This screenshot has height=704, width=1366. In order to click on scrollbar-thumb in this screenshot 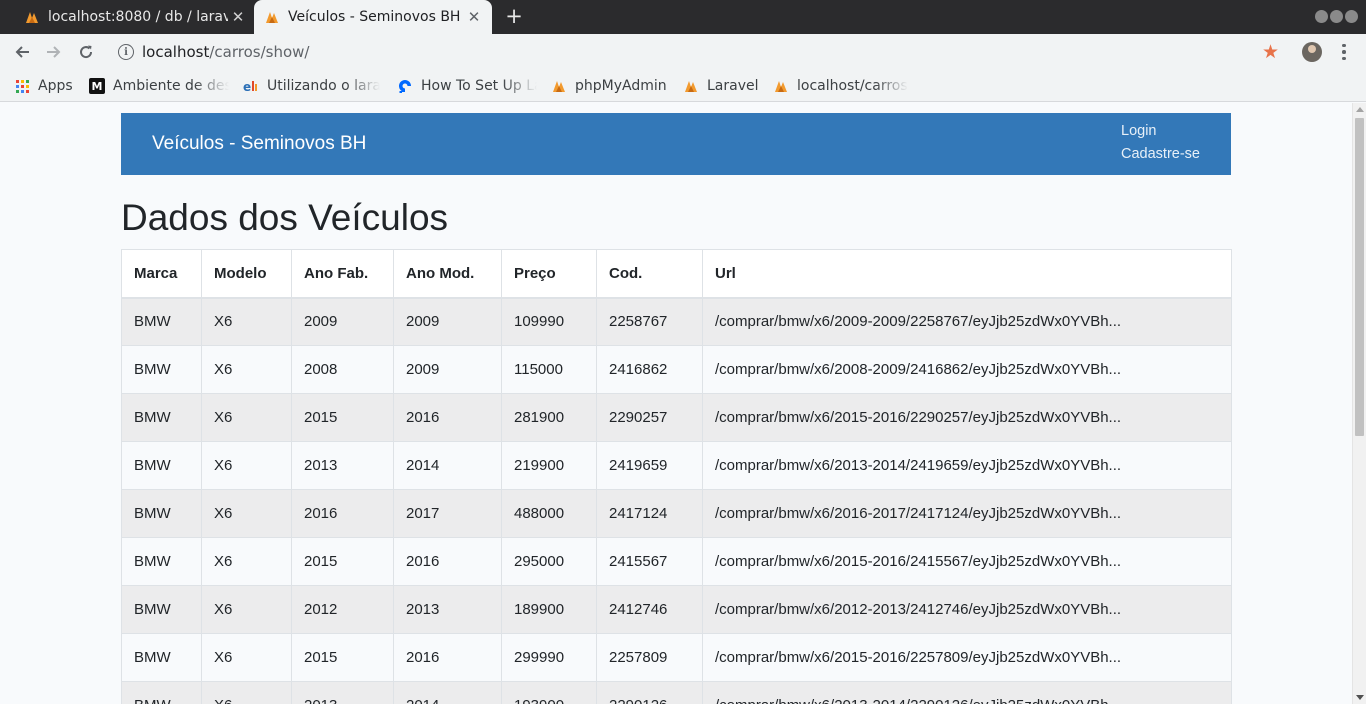, I will do `click(1359, 277)`.